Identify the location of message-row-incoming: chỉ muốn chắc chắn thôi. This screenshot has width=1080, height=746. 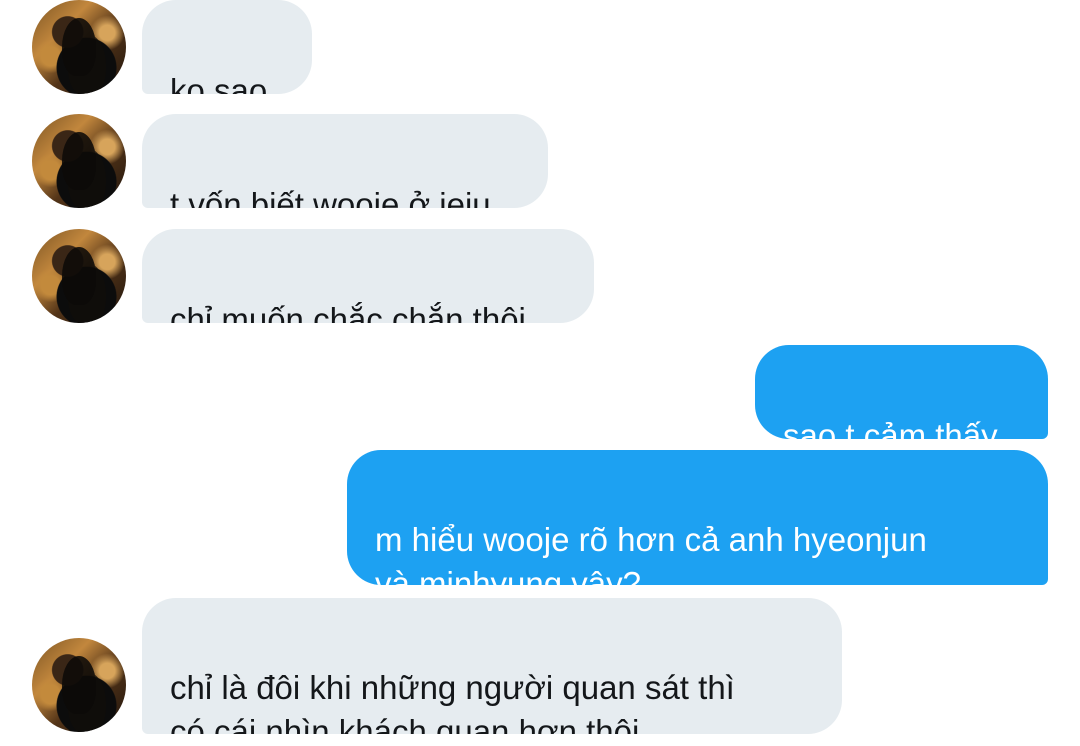
(540, 276).